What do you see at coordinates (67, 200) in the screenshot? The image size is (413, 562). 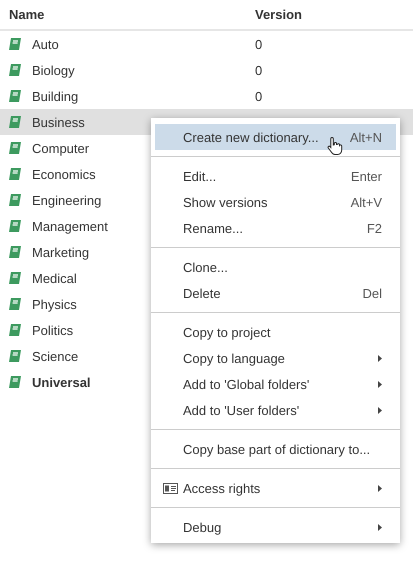 I see `dictionary-name: Engineering` at bounding box center [67, 200].